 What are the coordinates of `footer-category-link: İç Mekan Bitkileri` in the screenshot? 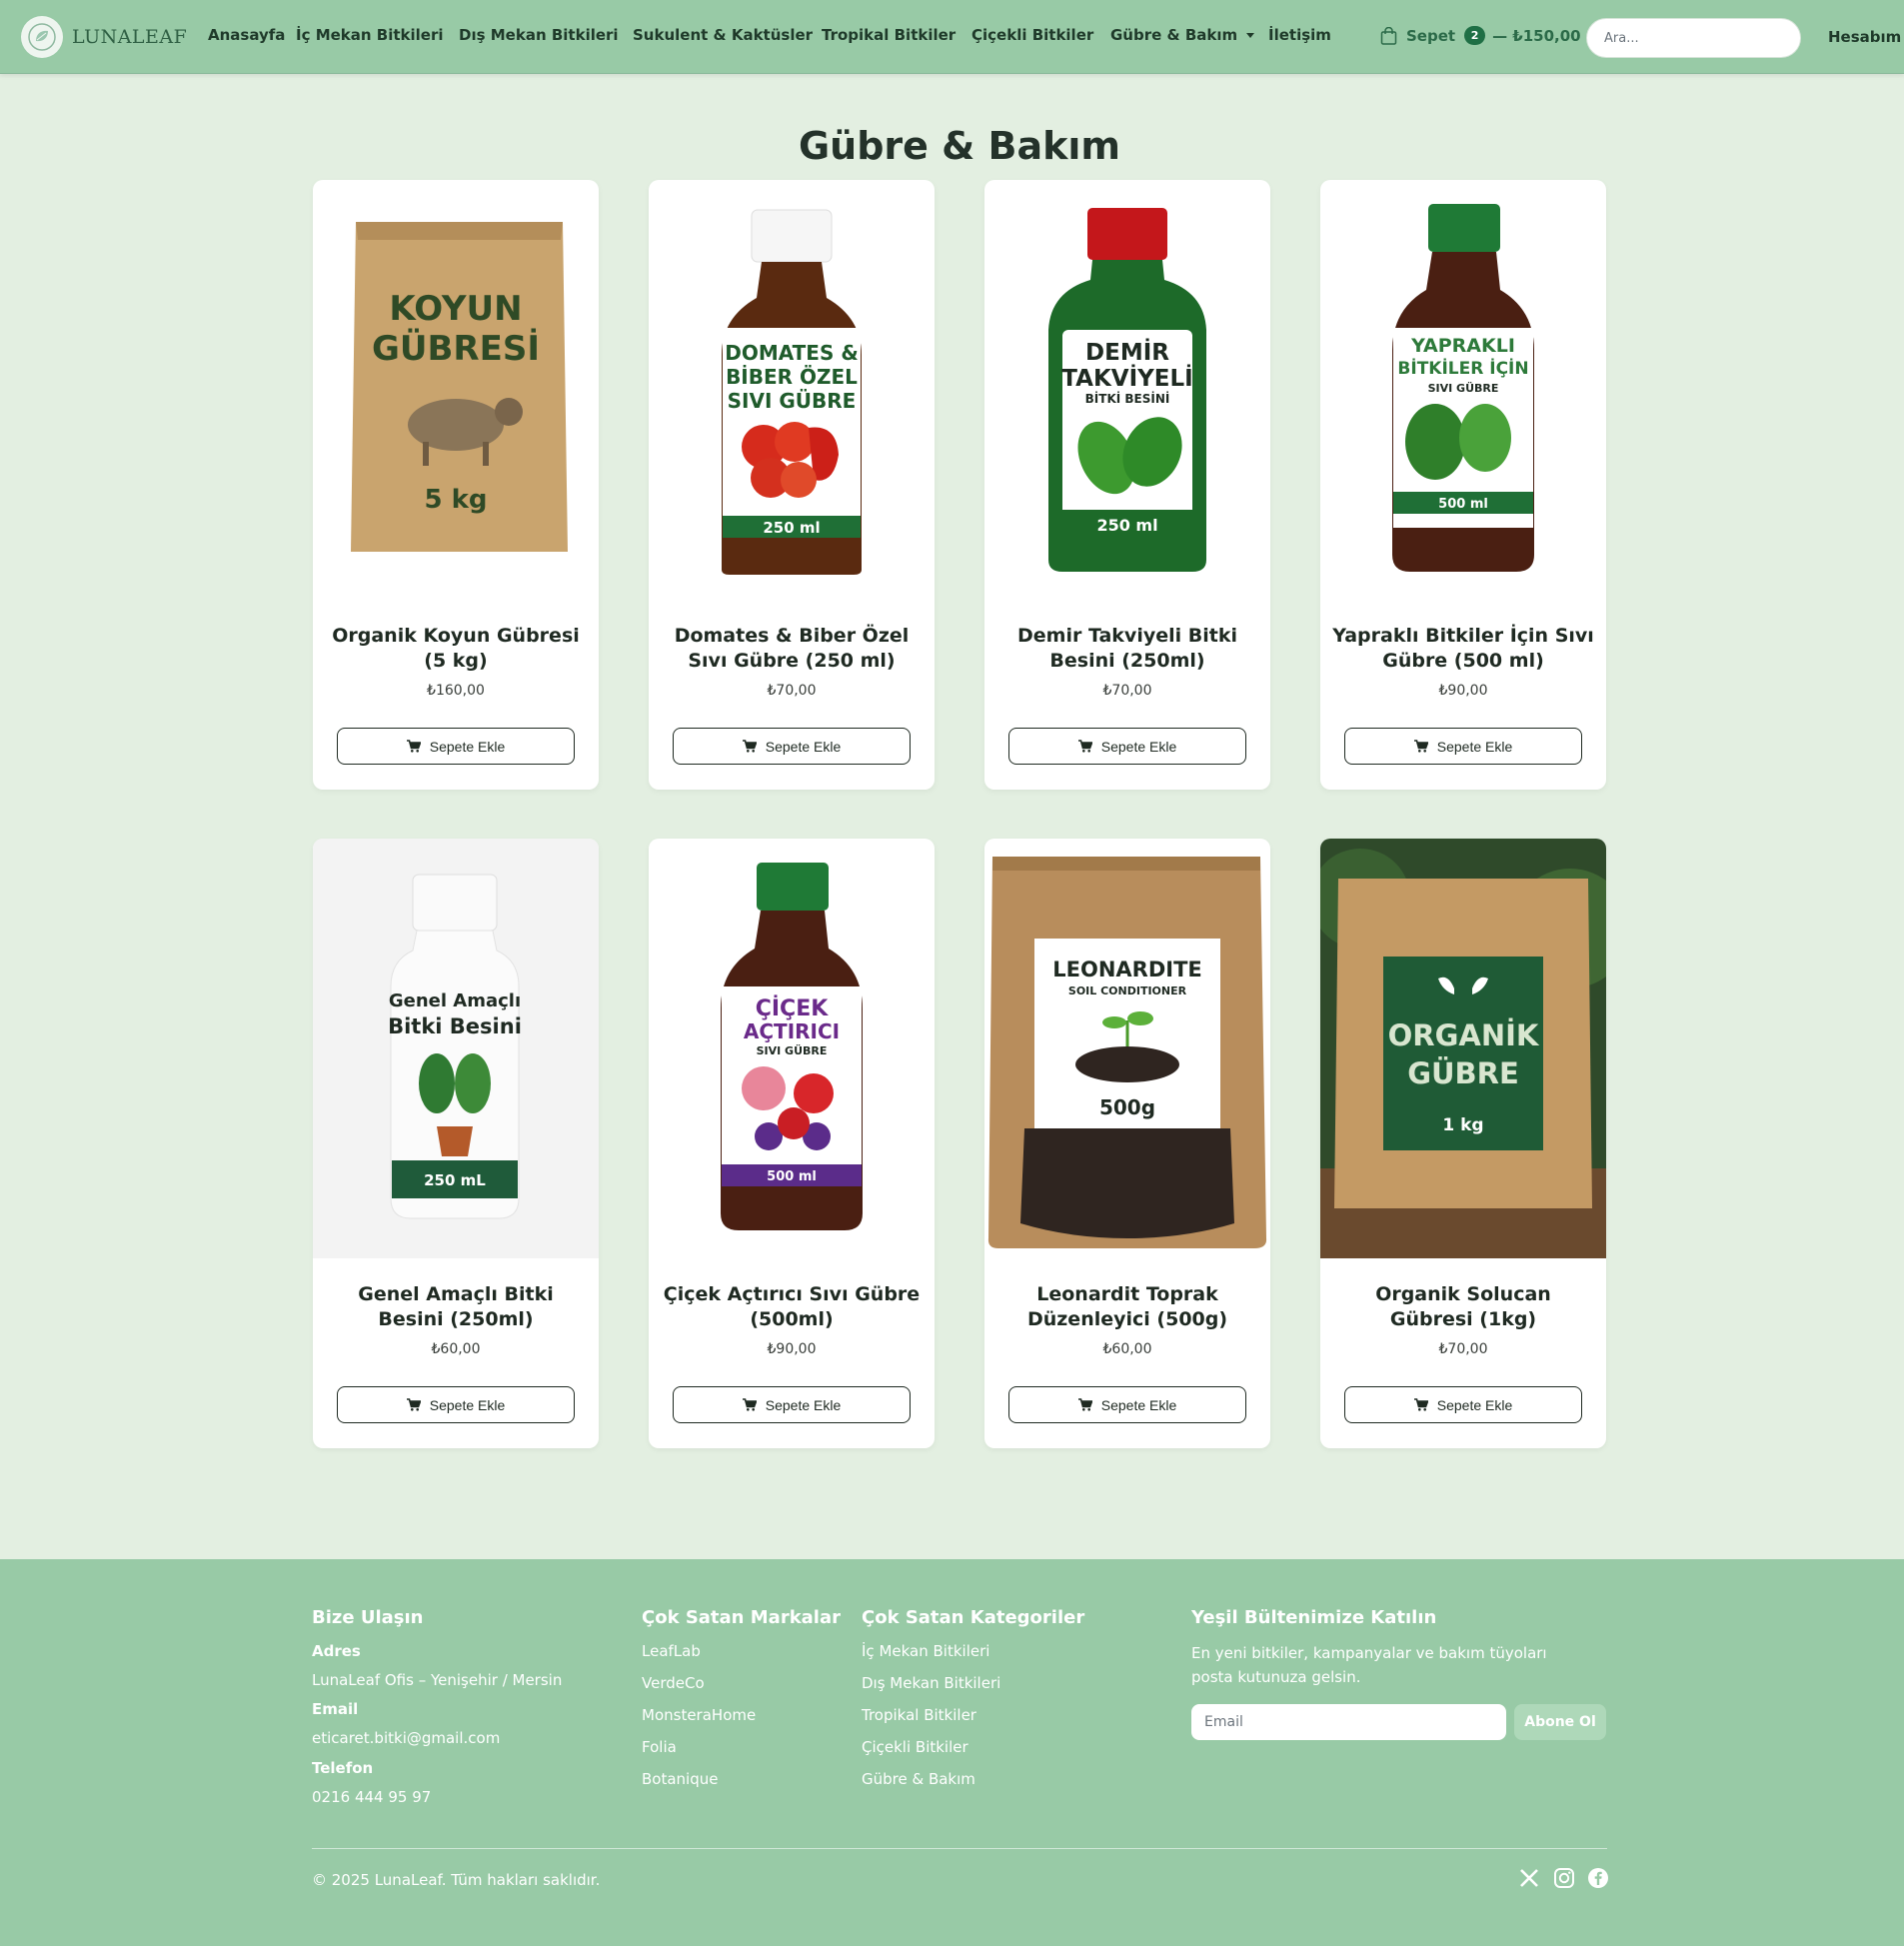 It's located at (925, 1651).